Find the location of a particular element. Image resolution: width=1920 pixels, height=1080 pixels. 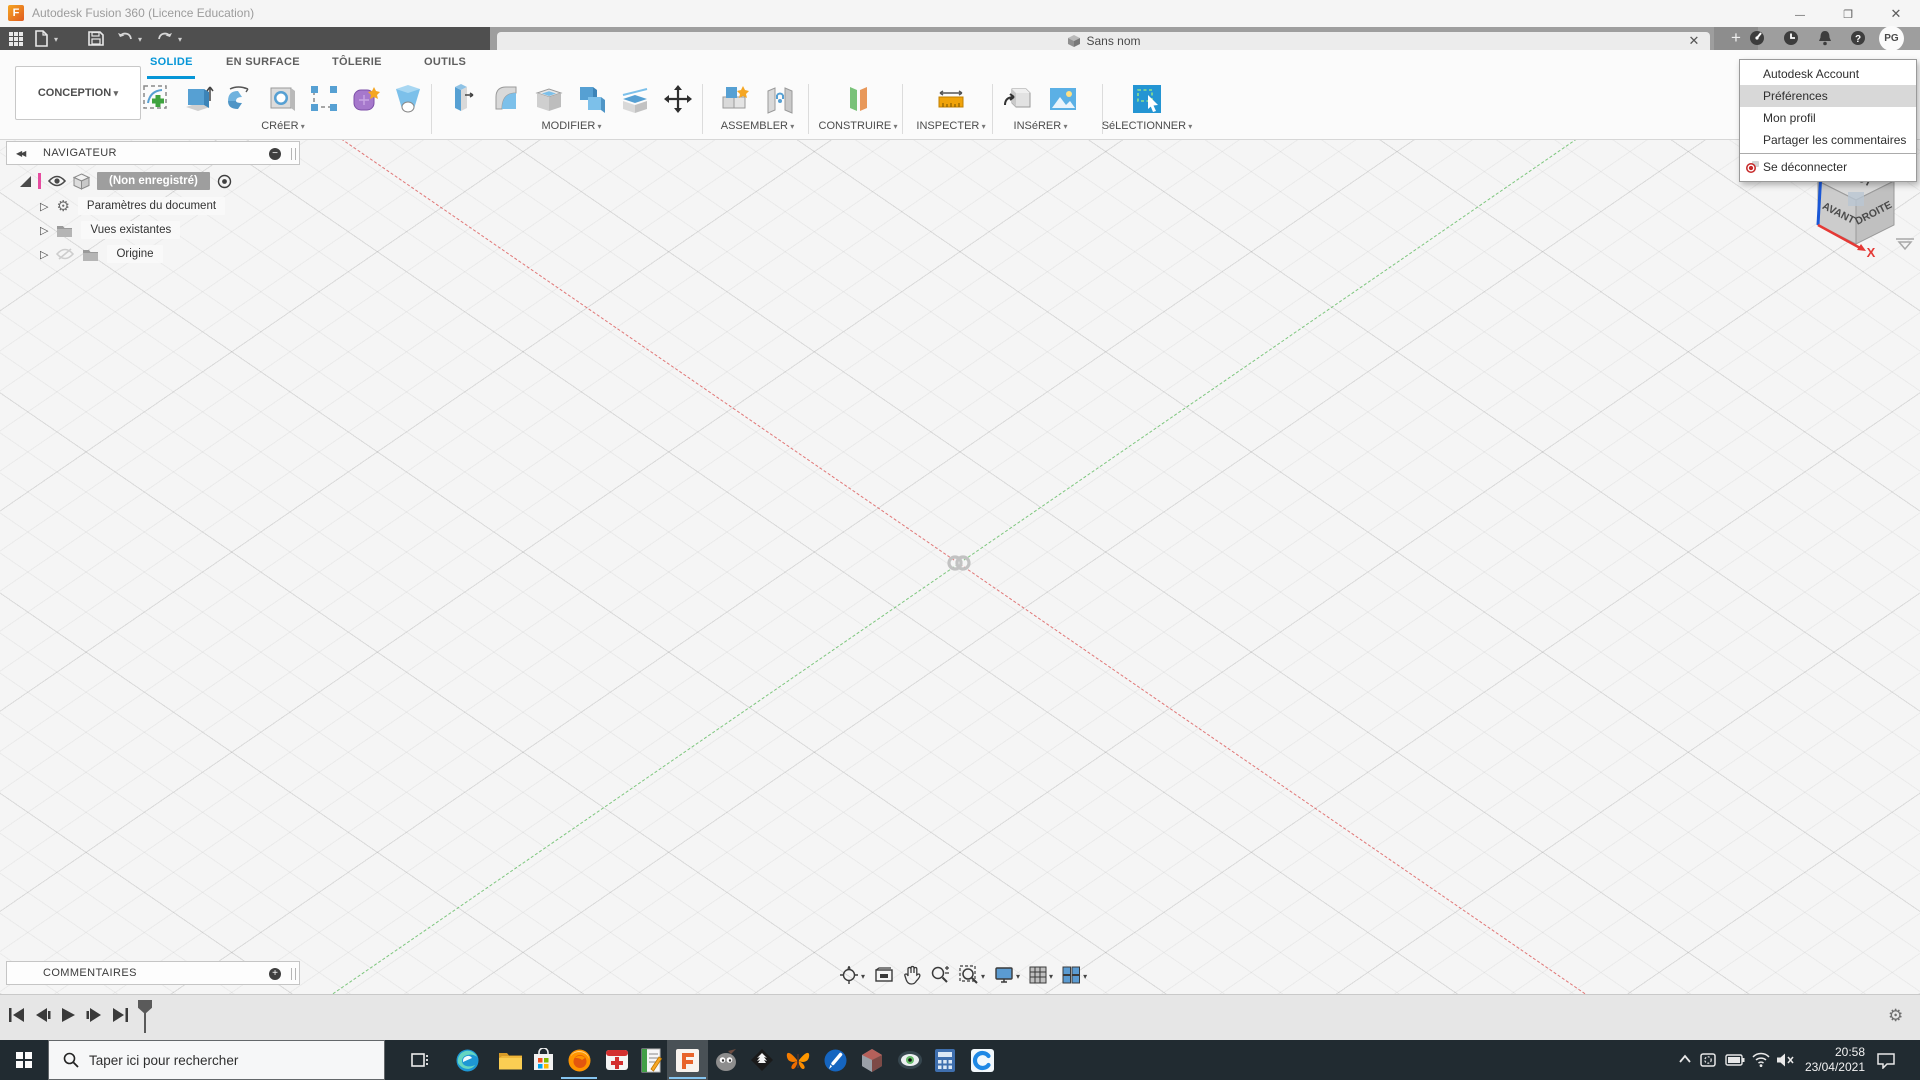

go-to-start-button is located at coordinates (16, 1015).